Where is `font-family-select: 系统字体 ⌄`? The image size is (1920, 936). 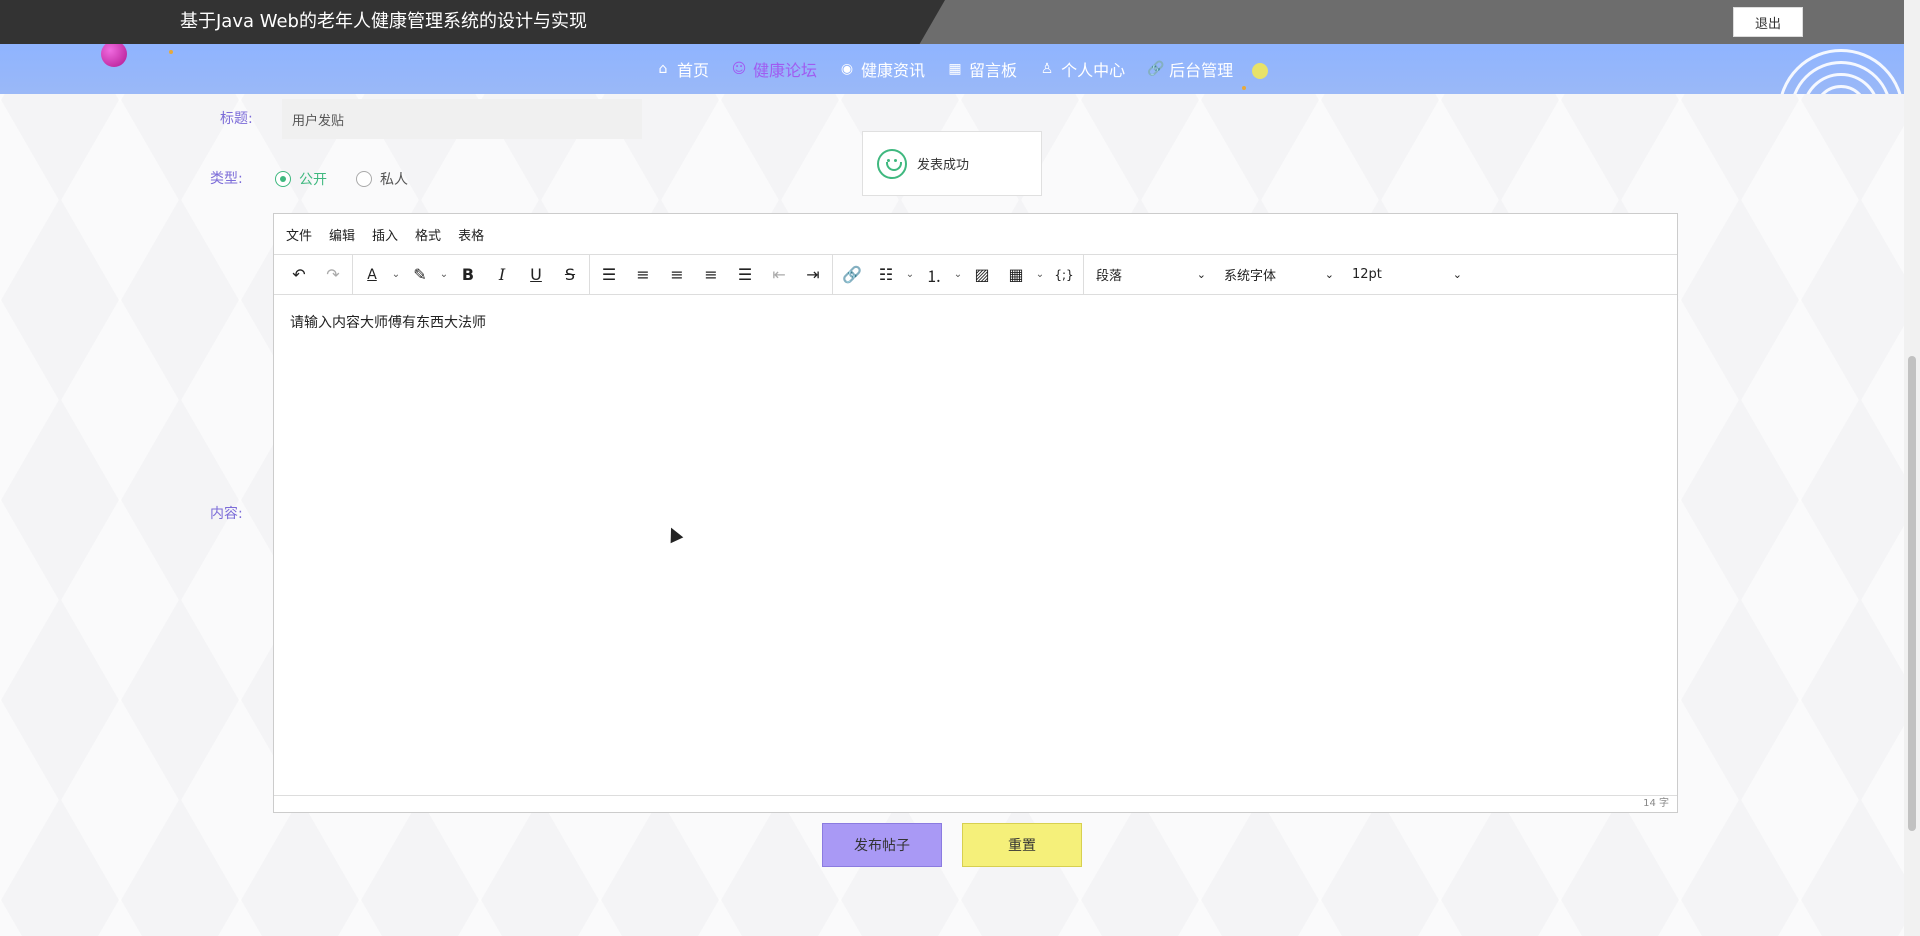 font-family-select: 系统字体 ⌄ is located at coordinates (1278, 275).